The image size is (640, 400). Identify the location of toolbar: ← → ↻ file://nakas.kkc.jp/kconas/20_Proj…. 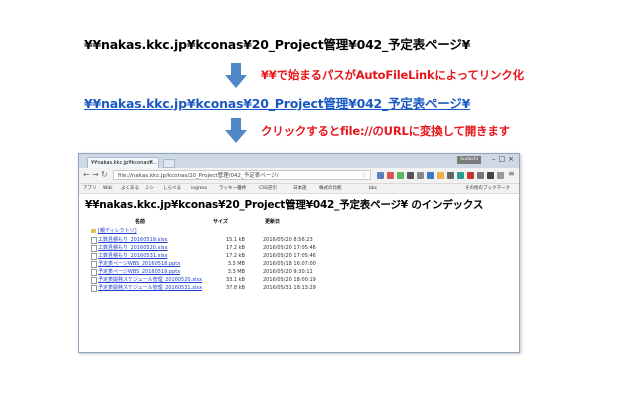
(299, 176).